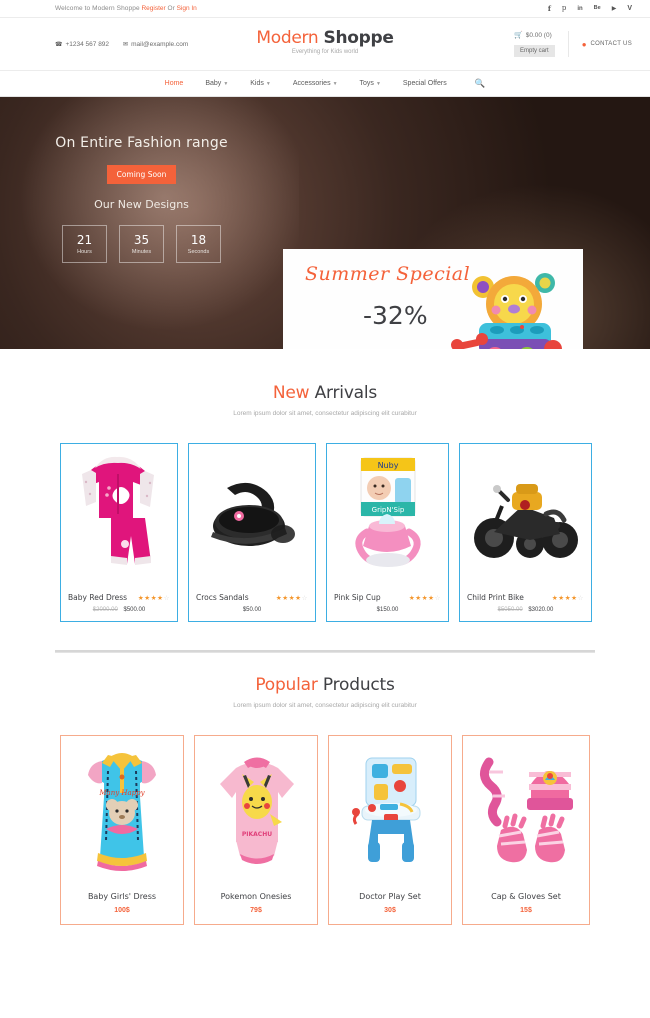 This screenshot has height=1018, width=650. What do you see at coordinates (126, 44) in the screenshot?
I see `envelope-icon: ✉` at bounding box center [126, 44].